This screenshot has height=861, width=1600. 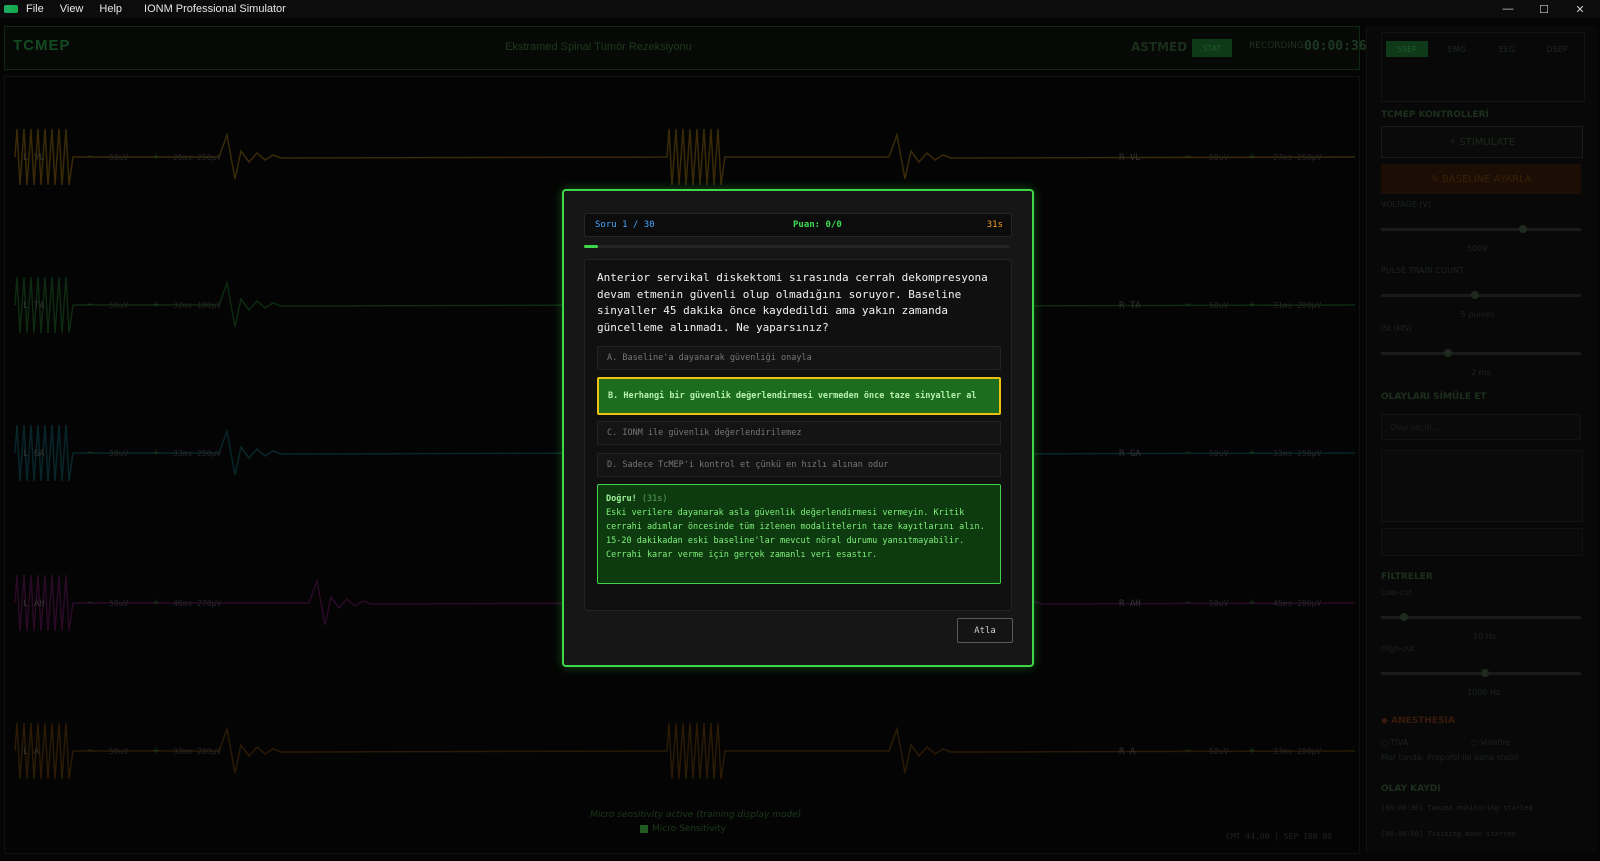 What do you see at coordinates (1434, 397) in the screenshot?
I see `events-title: OLAYLARI SİMÜLE ET` at bounding box center [1434, 397].